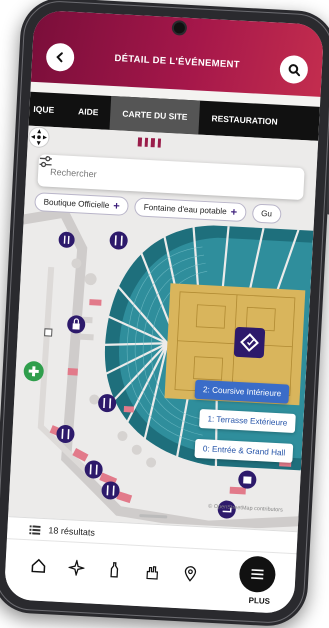 The height and width of the screenshot is (628, 329). I want to click on home-icon, so click(38, 565).